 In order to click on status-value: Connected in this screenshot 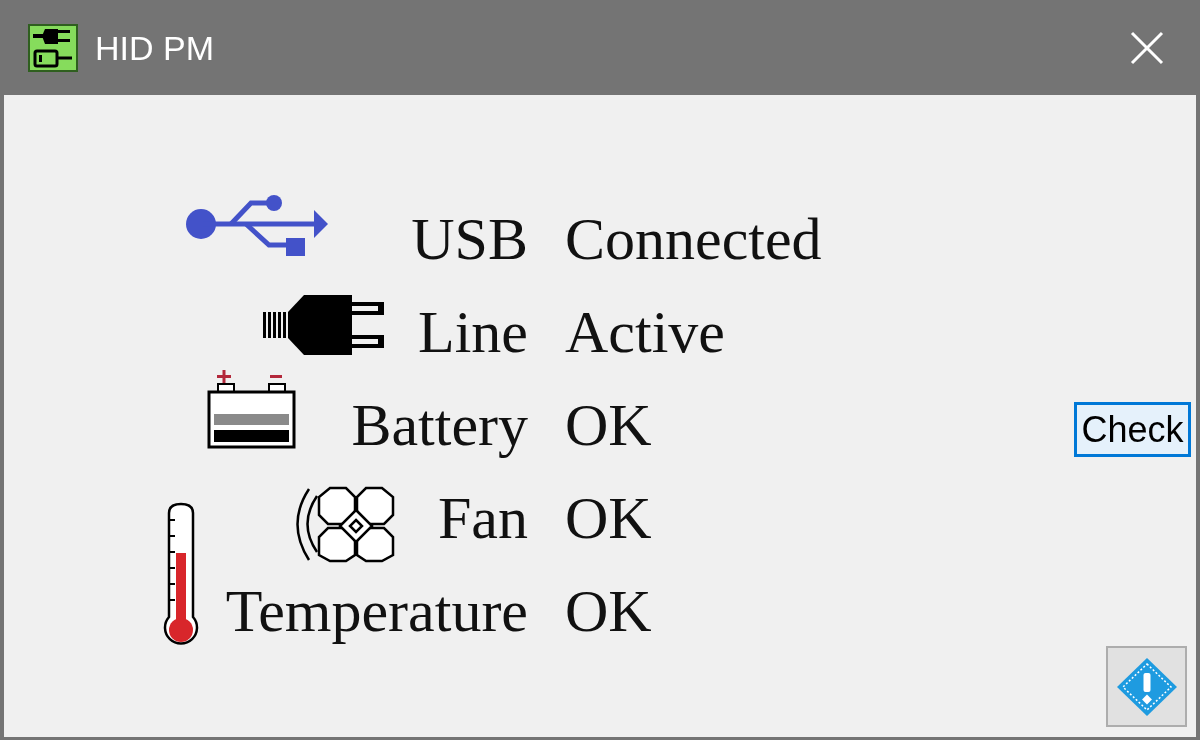, I will do `click(693, 238)`.